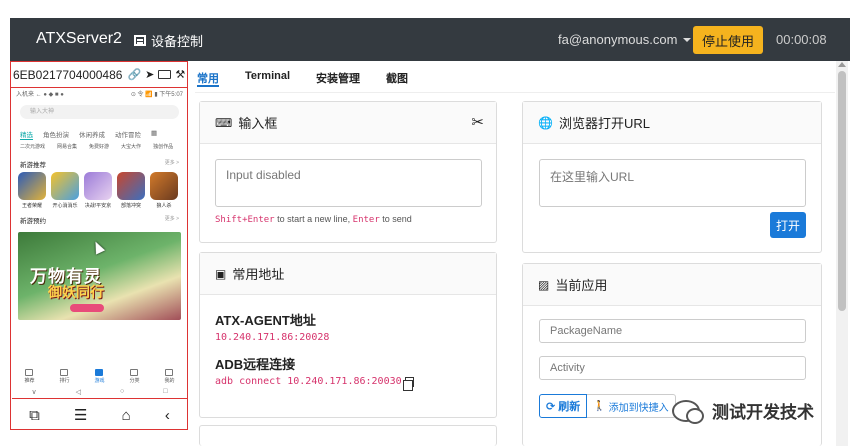  I want to click on next-card-partial, so click(348, 435).